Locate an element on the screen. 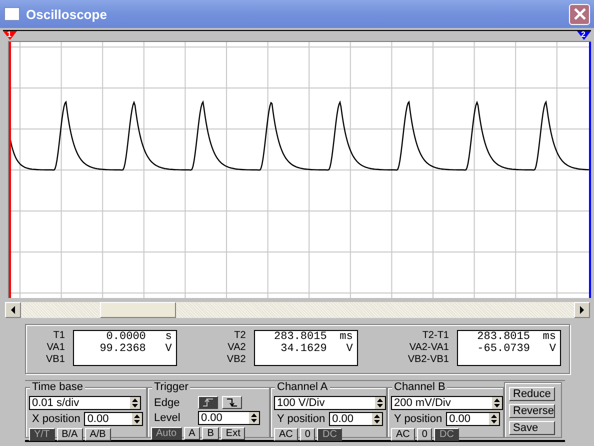 The width and height of the screenshot is (594, 446). scroll-thumb is located at coordinates (138, 310).